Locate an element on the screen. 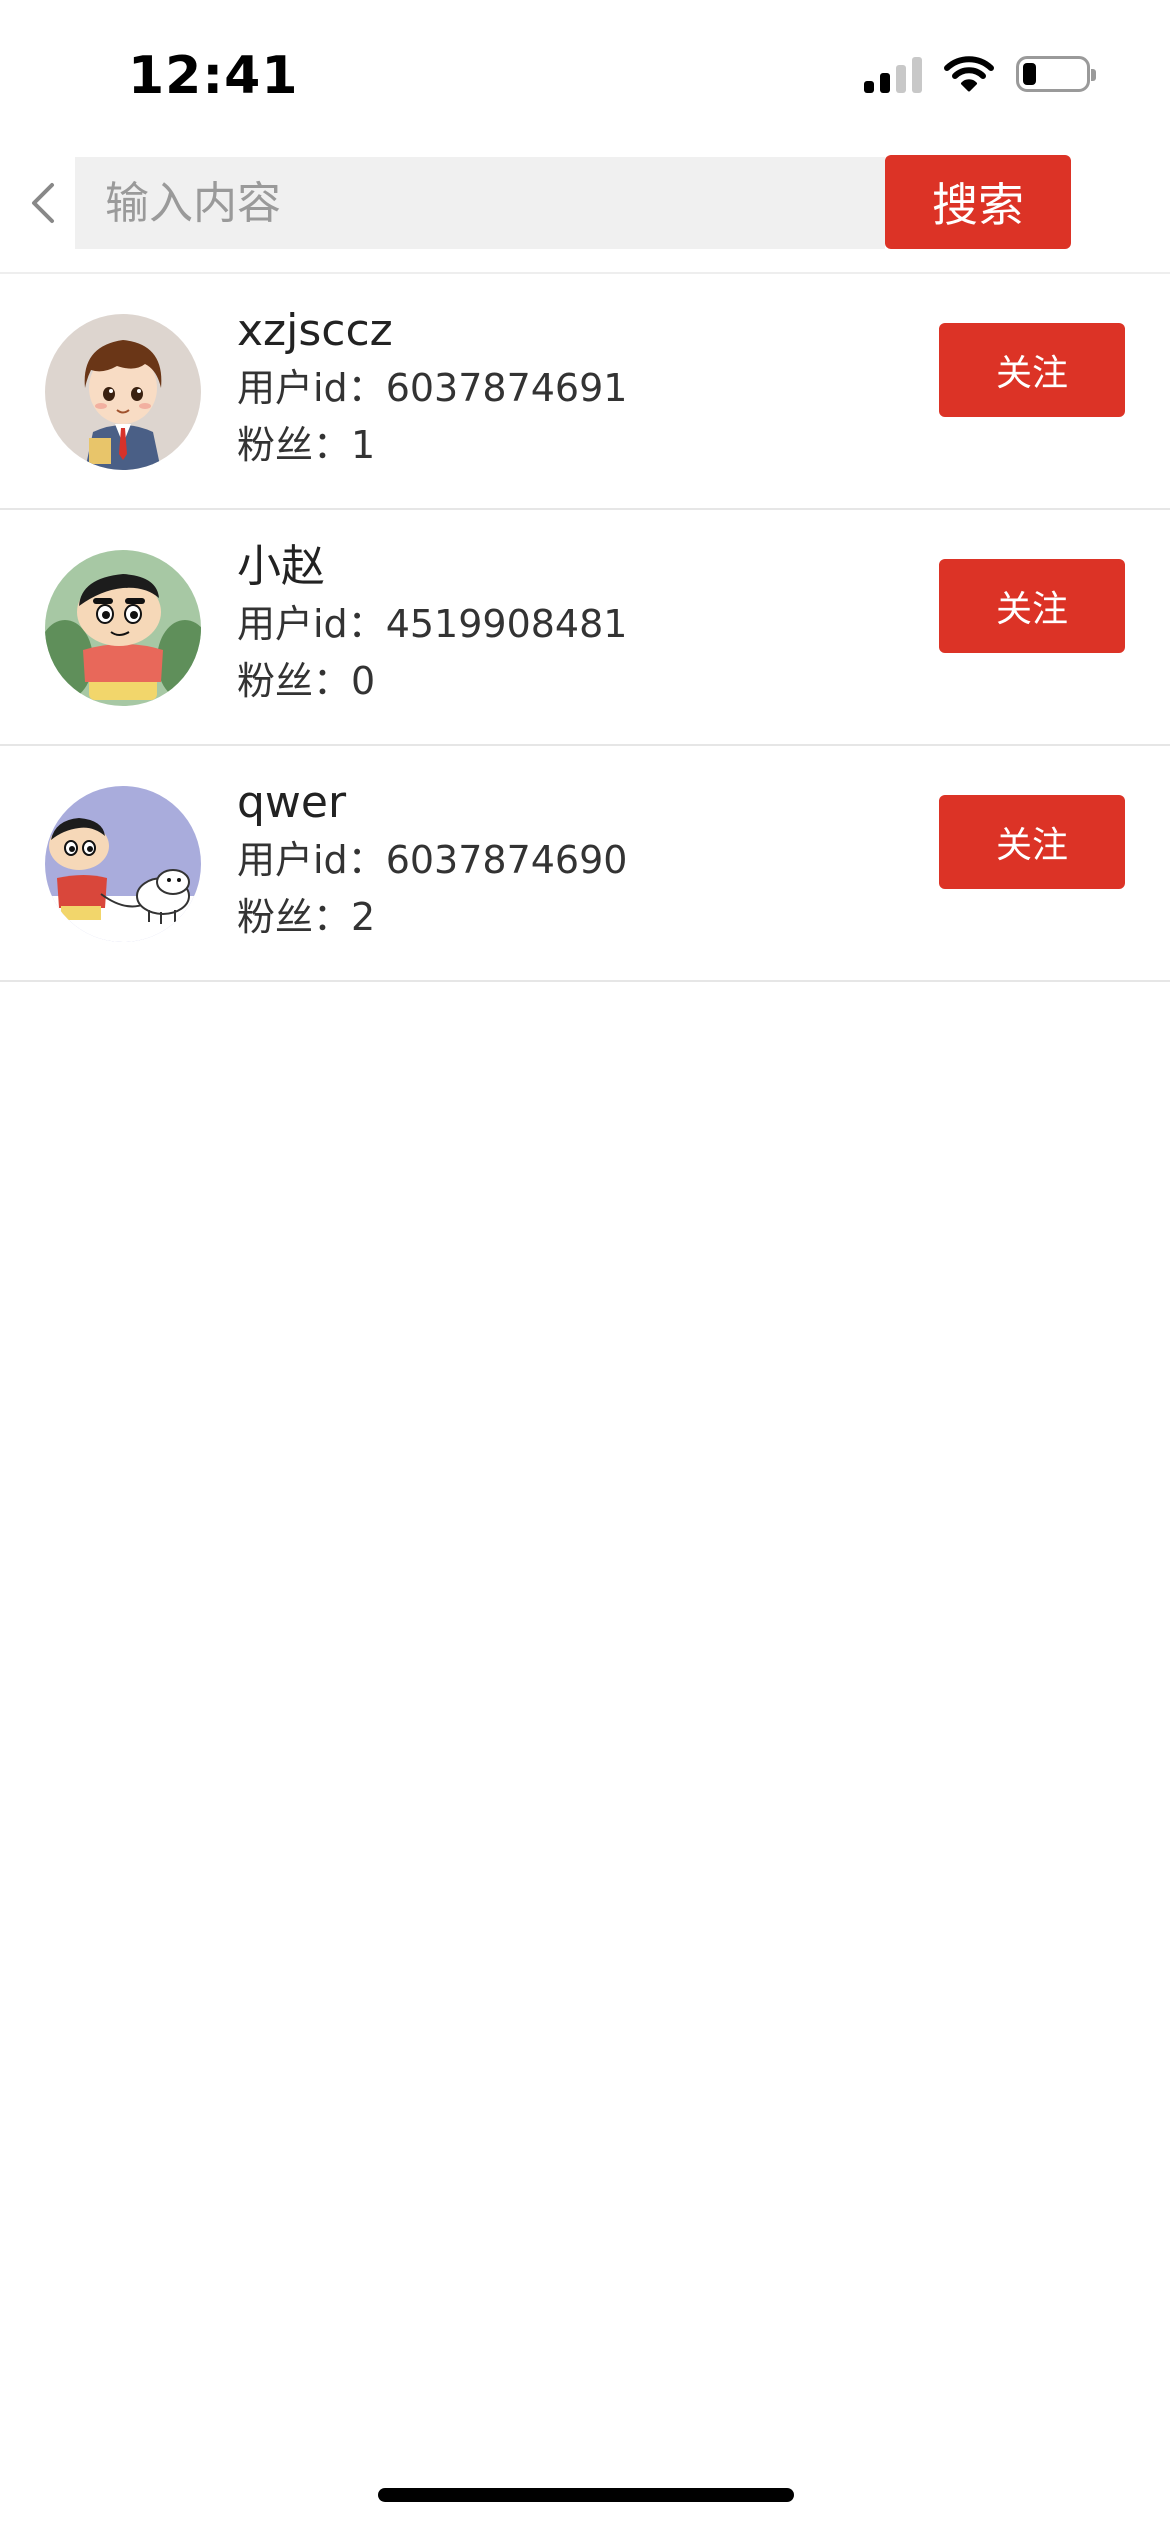 The height and width of the screenshot is (2532, 1170). cellular-signal-icon is located at coordinates (893, 74).